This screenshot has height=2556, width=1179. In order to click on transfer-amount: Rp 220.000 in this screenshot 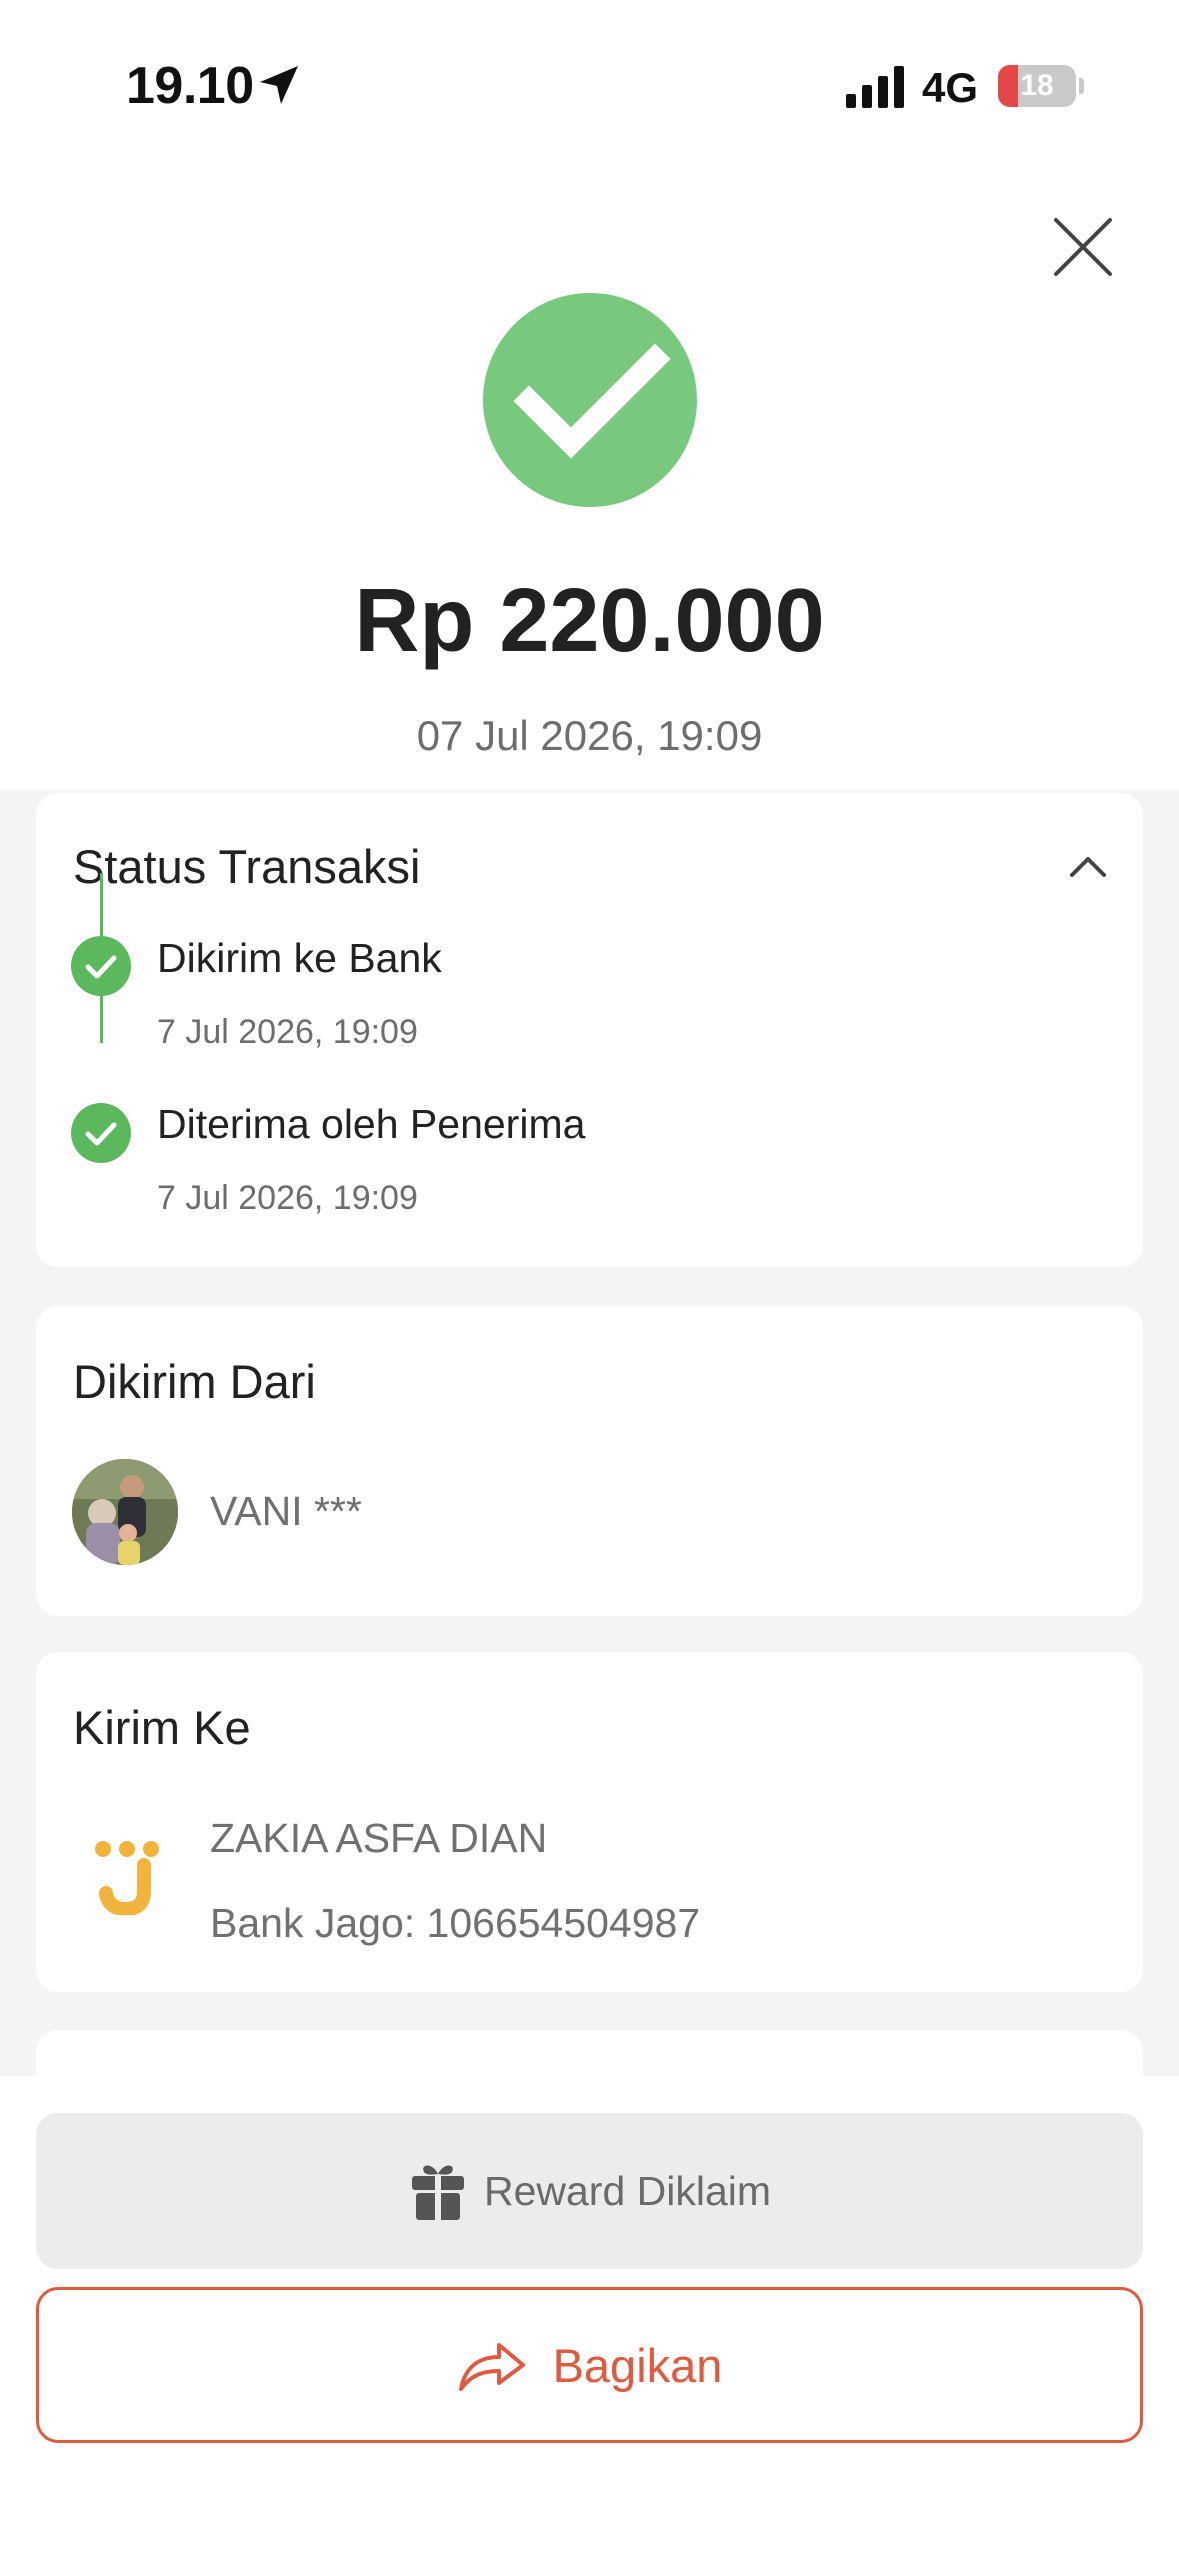, I will do `click(589, 621)`.